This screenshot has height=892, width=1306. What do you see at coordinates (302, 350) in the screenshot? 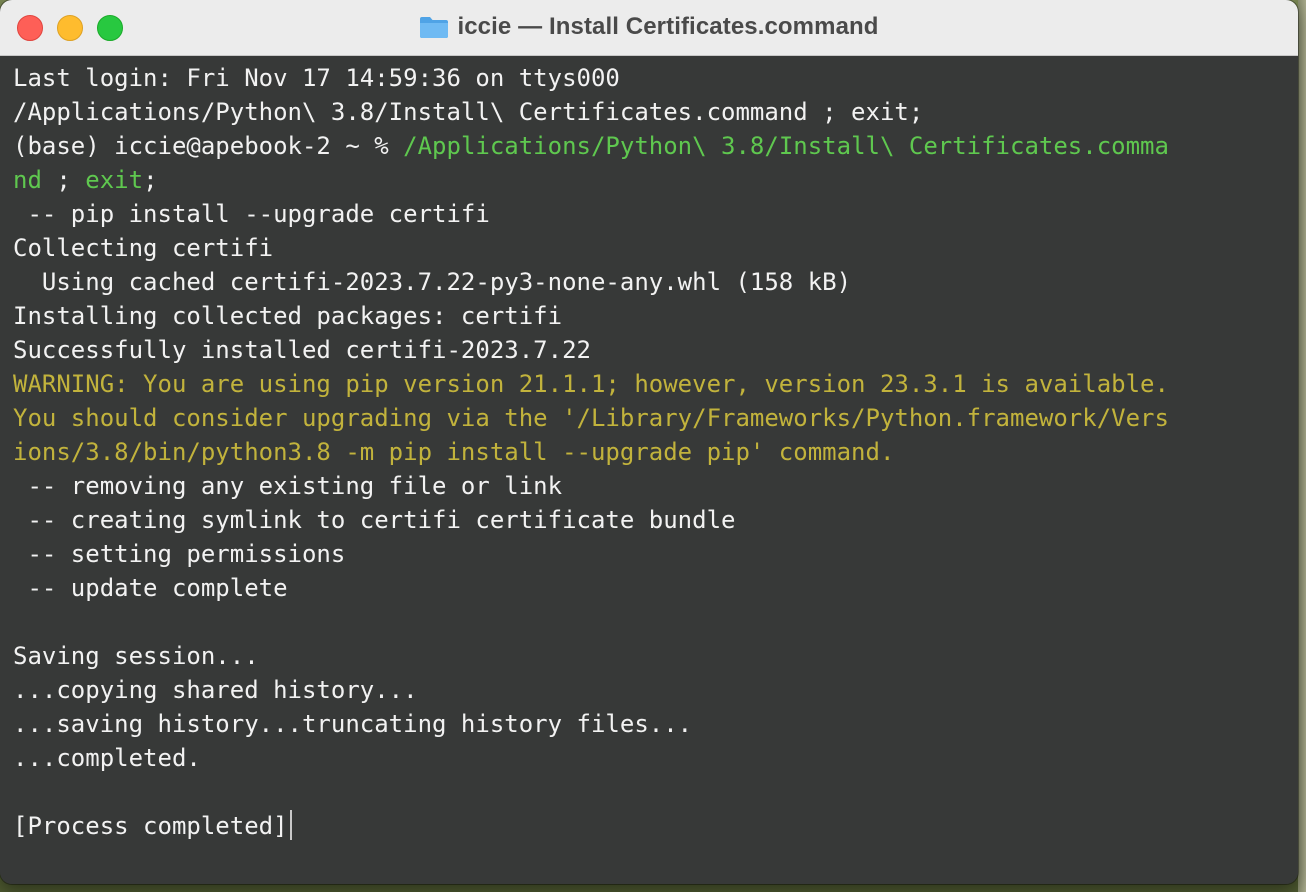
I see `terminal-text-segment: Successfully installed certifi-2023.7.22` at bounding box center [302, 350].